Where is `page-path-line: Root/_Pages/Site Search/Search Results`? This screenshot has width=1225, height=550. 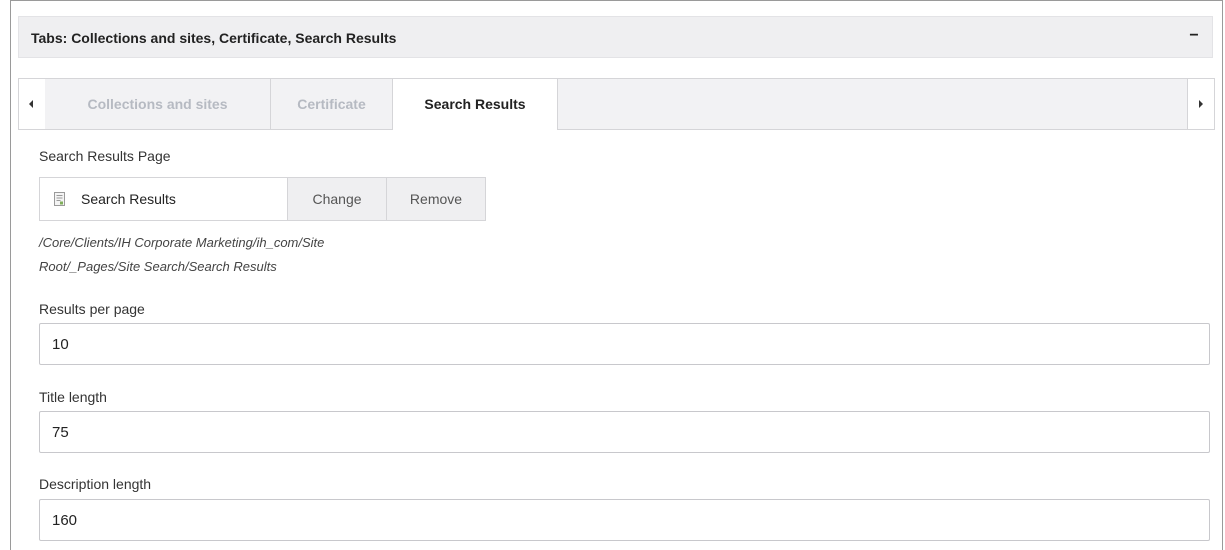 page-path-line: Root/_Pages/Site Search/Search Results is located at coordinates (158, 266).